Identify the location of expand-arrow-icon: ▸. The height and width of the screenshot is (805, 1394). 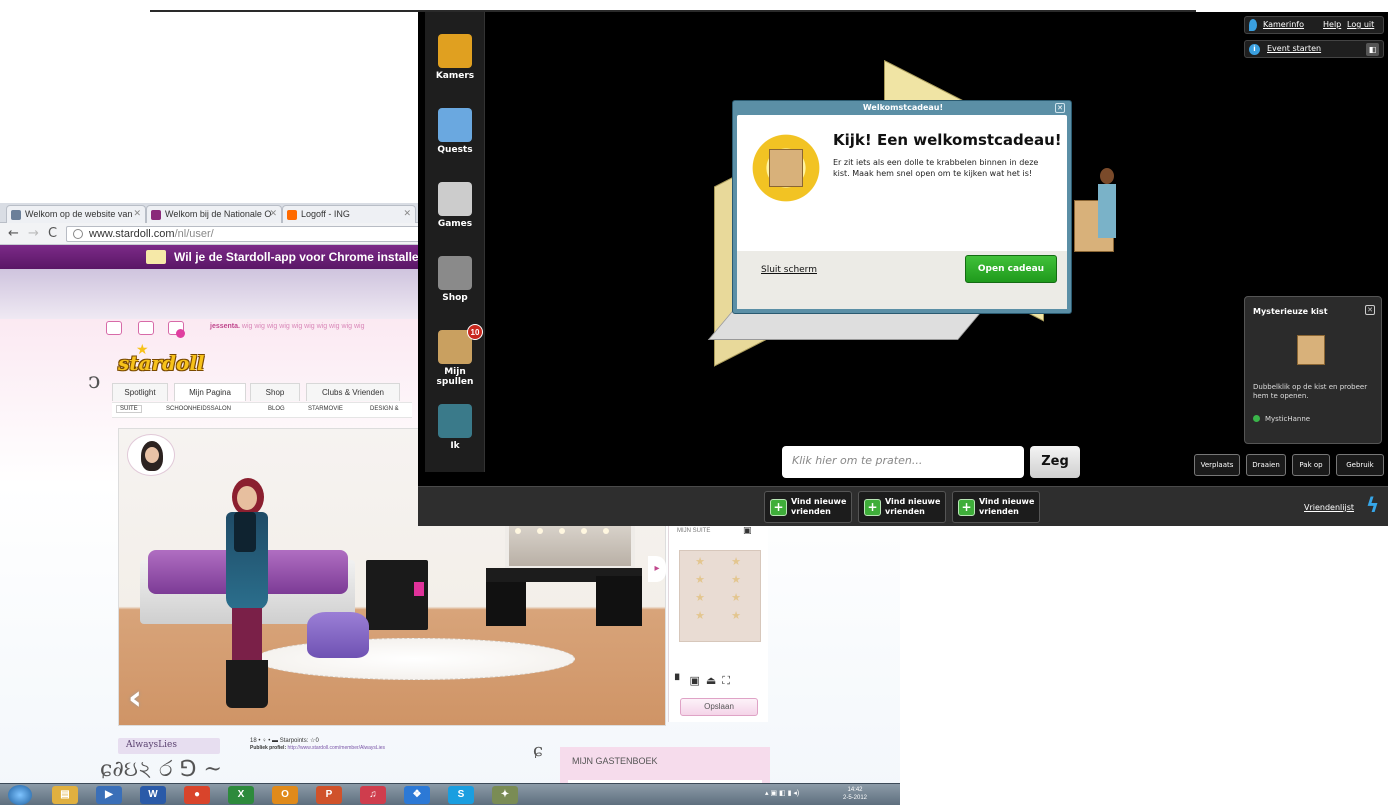
(657, 569).